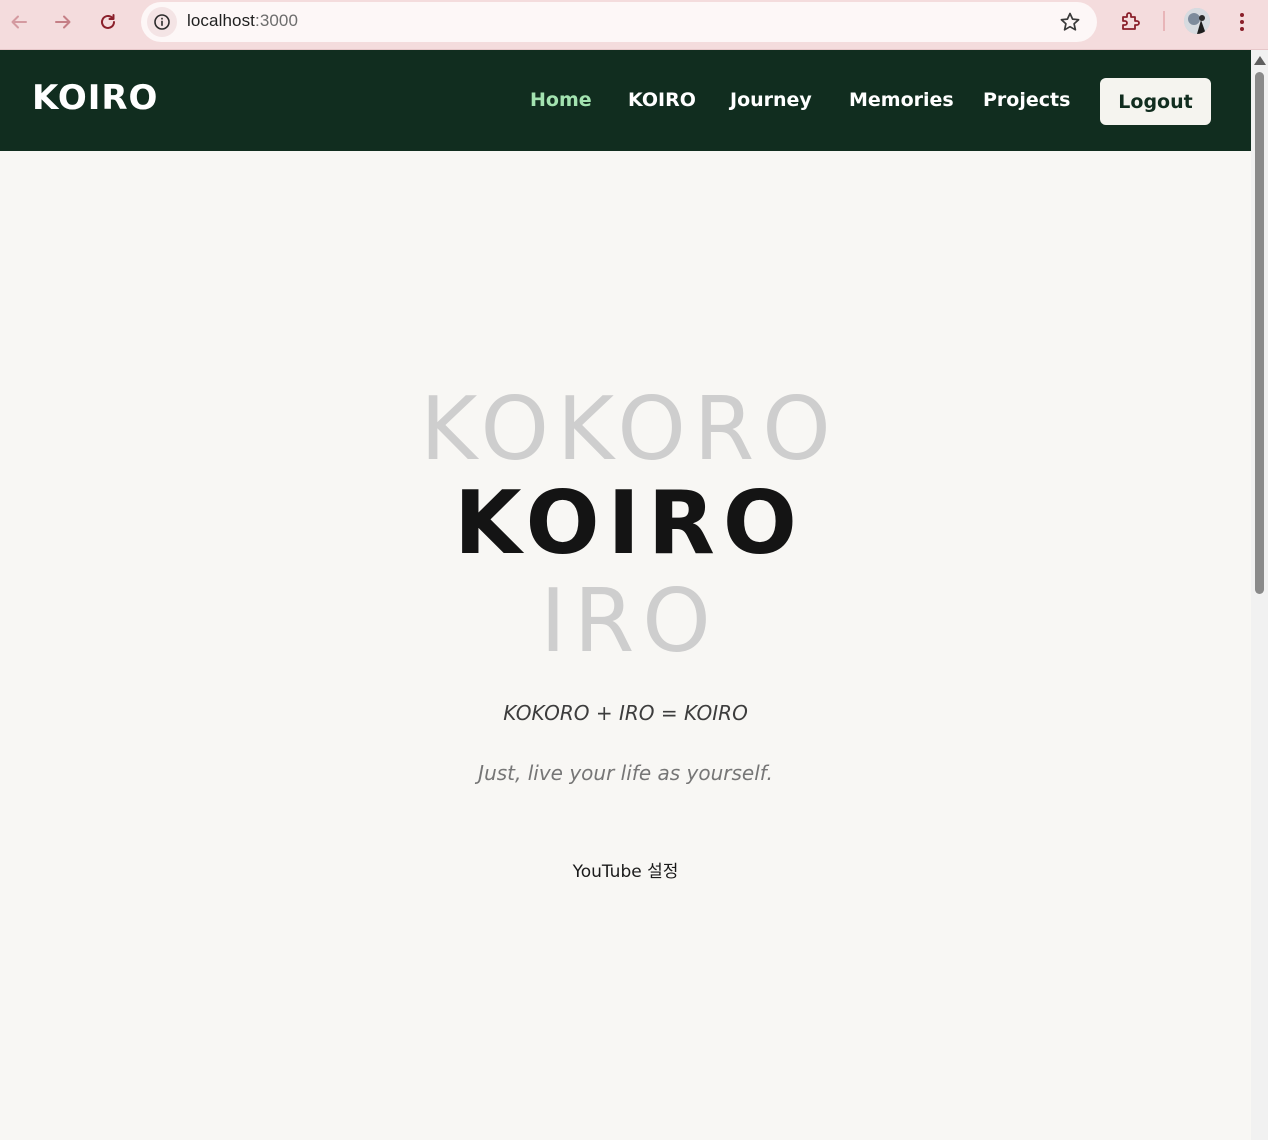 The width and height of the screenshot is (1268, 1140). What do you see at coordinates (108, 22) in the screenshot?
I see `reload-icon` at bounding box center [108, 22].